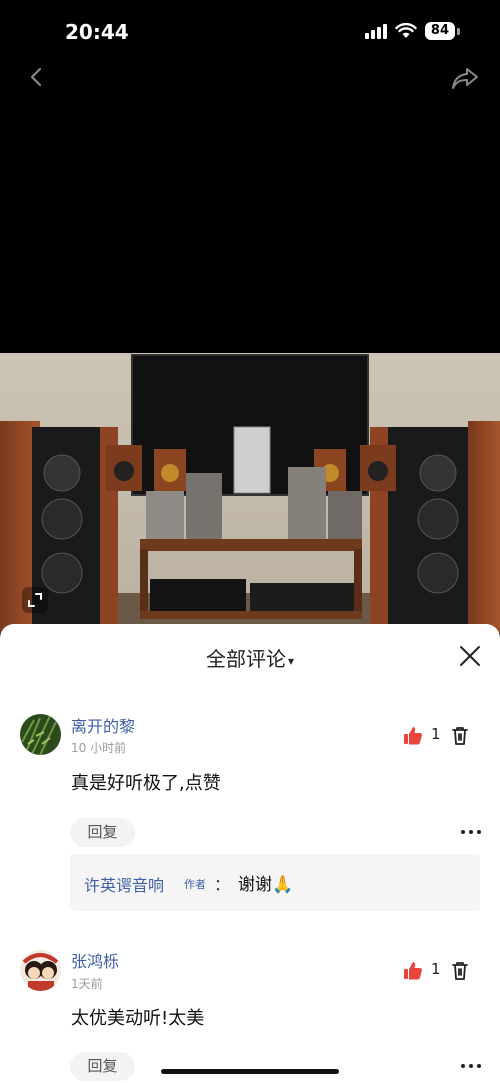 The image size is (500, 1083). What do you see at coordinates (103, 725) in the screenshot?
I see `comment-username: 离开的黎` at bounding box center [103, 725].